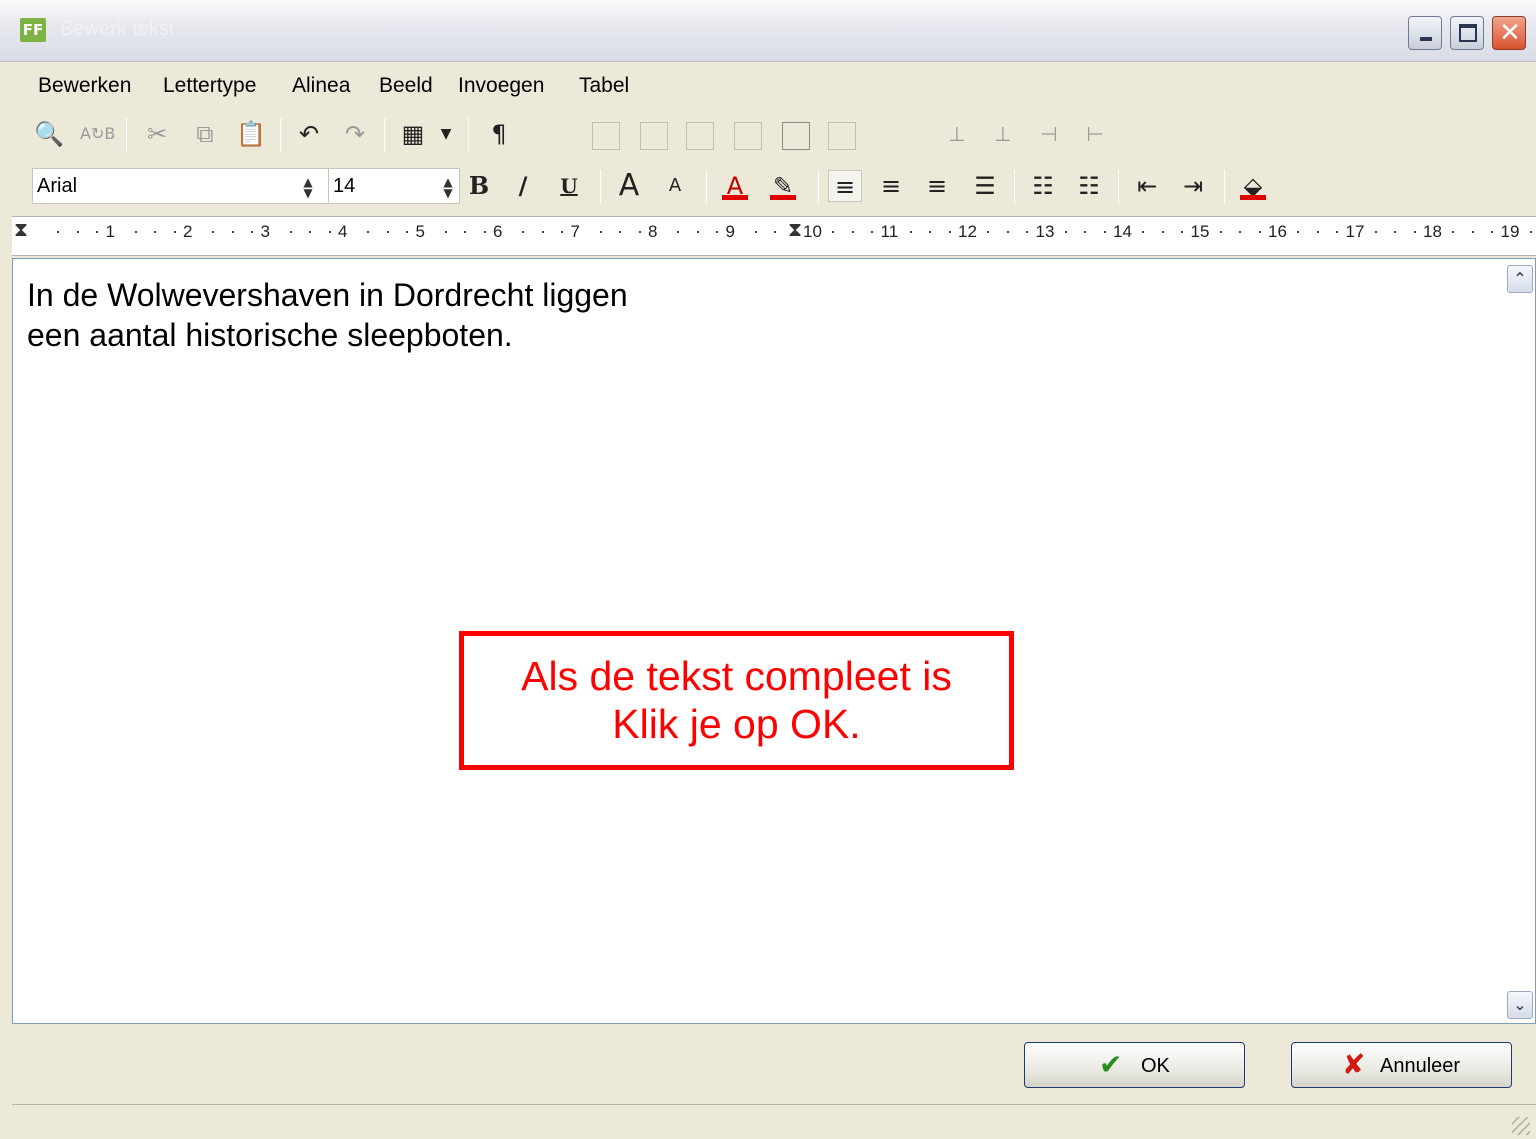  What do you see at coordinates (327, 295) in the screenshot?
I see `document-line-1: In de Wolwevershaven in Dordrecht liggen` at bounding box center [327, 295].